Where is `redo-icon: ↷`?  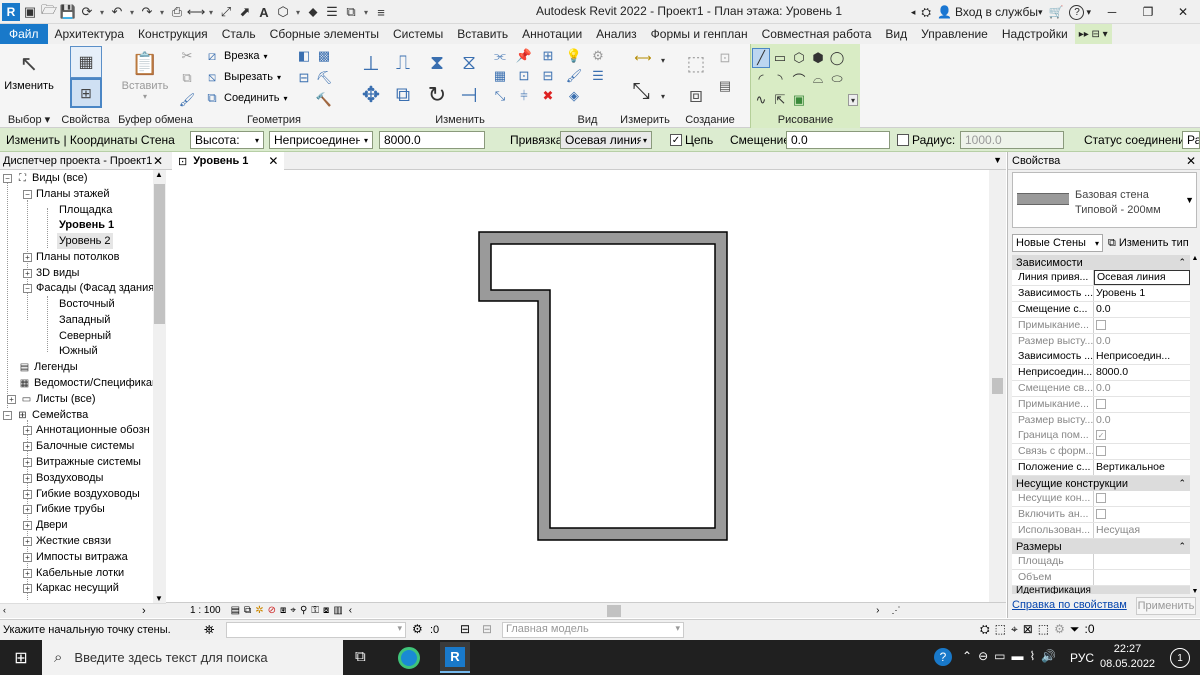 redo-icon: ↷ is located at coordinates (147, 12).